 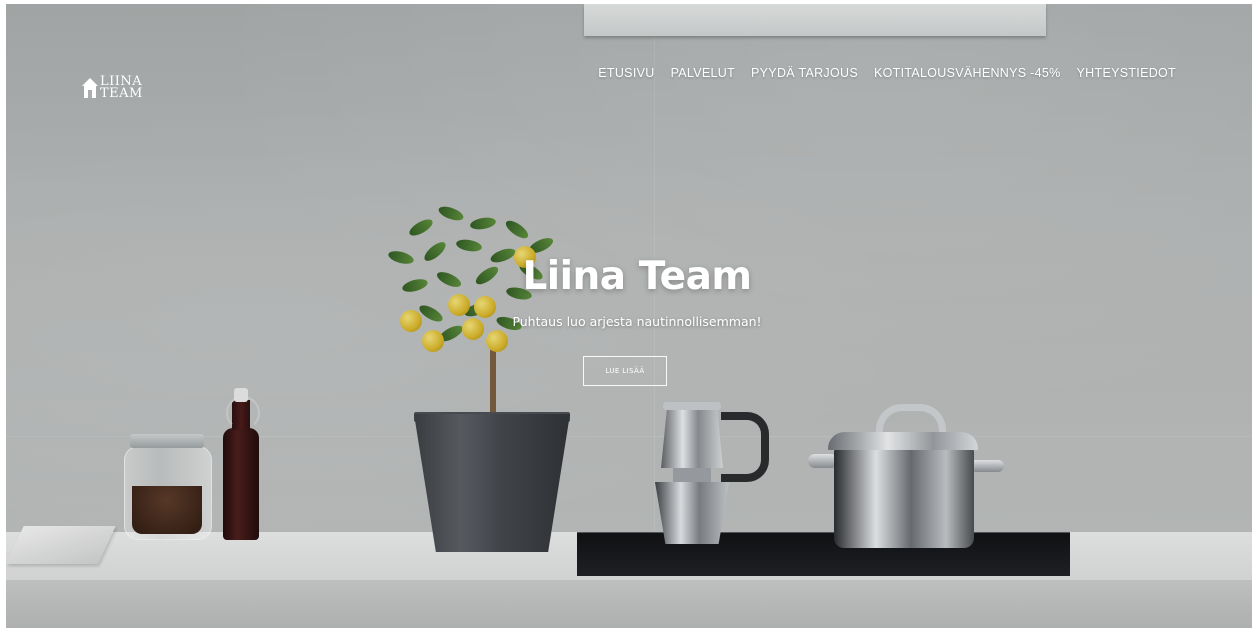 I want to click on nav-item-pyyda-tarjous: PYYDÄ TARJOUS, so click(x=804, y=73).